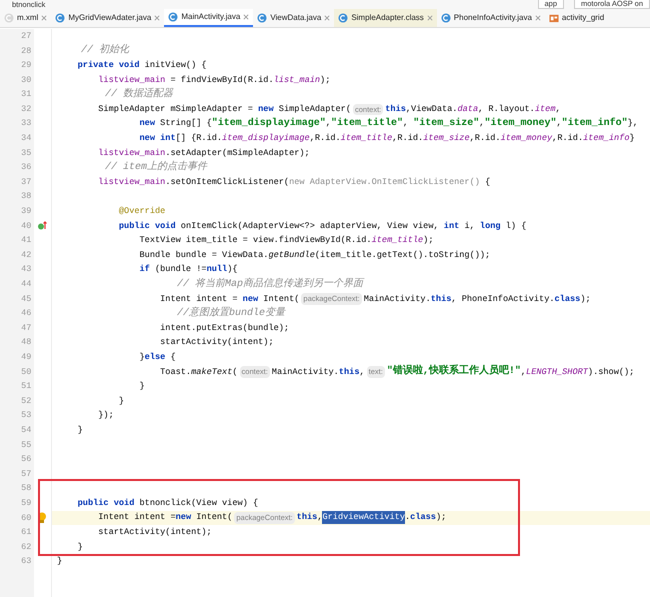  What do you see at coordinates (227, 182) in the screenshot?
I see `code-text: .setOnItemClickListener(` at bounding box center [227, 182].